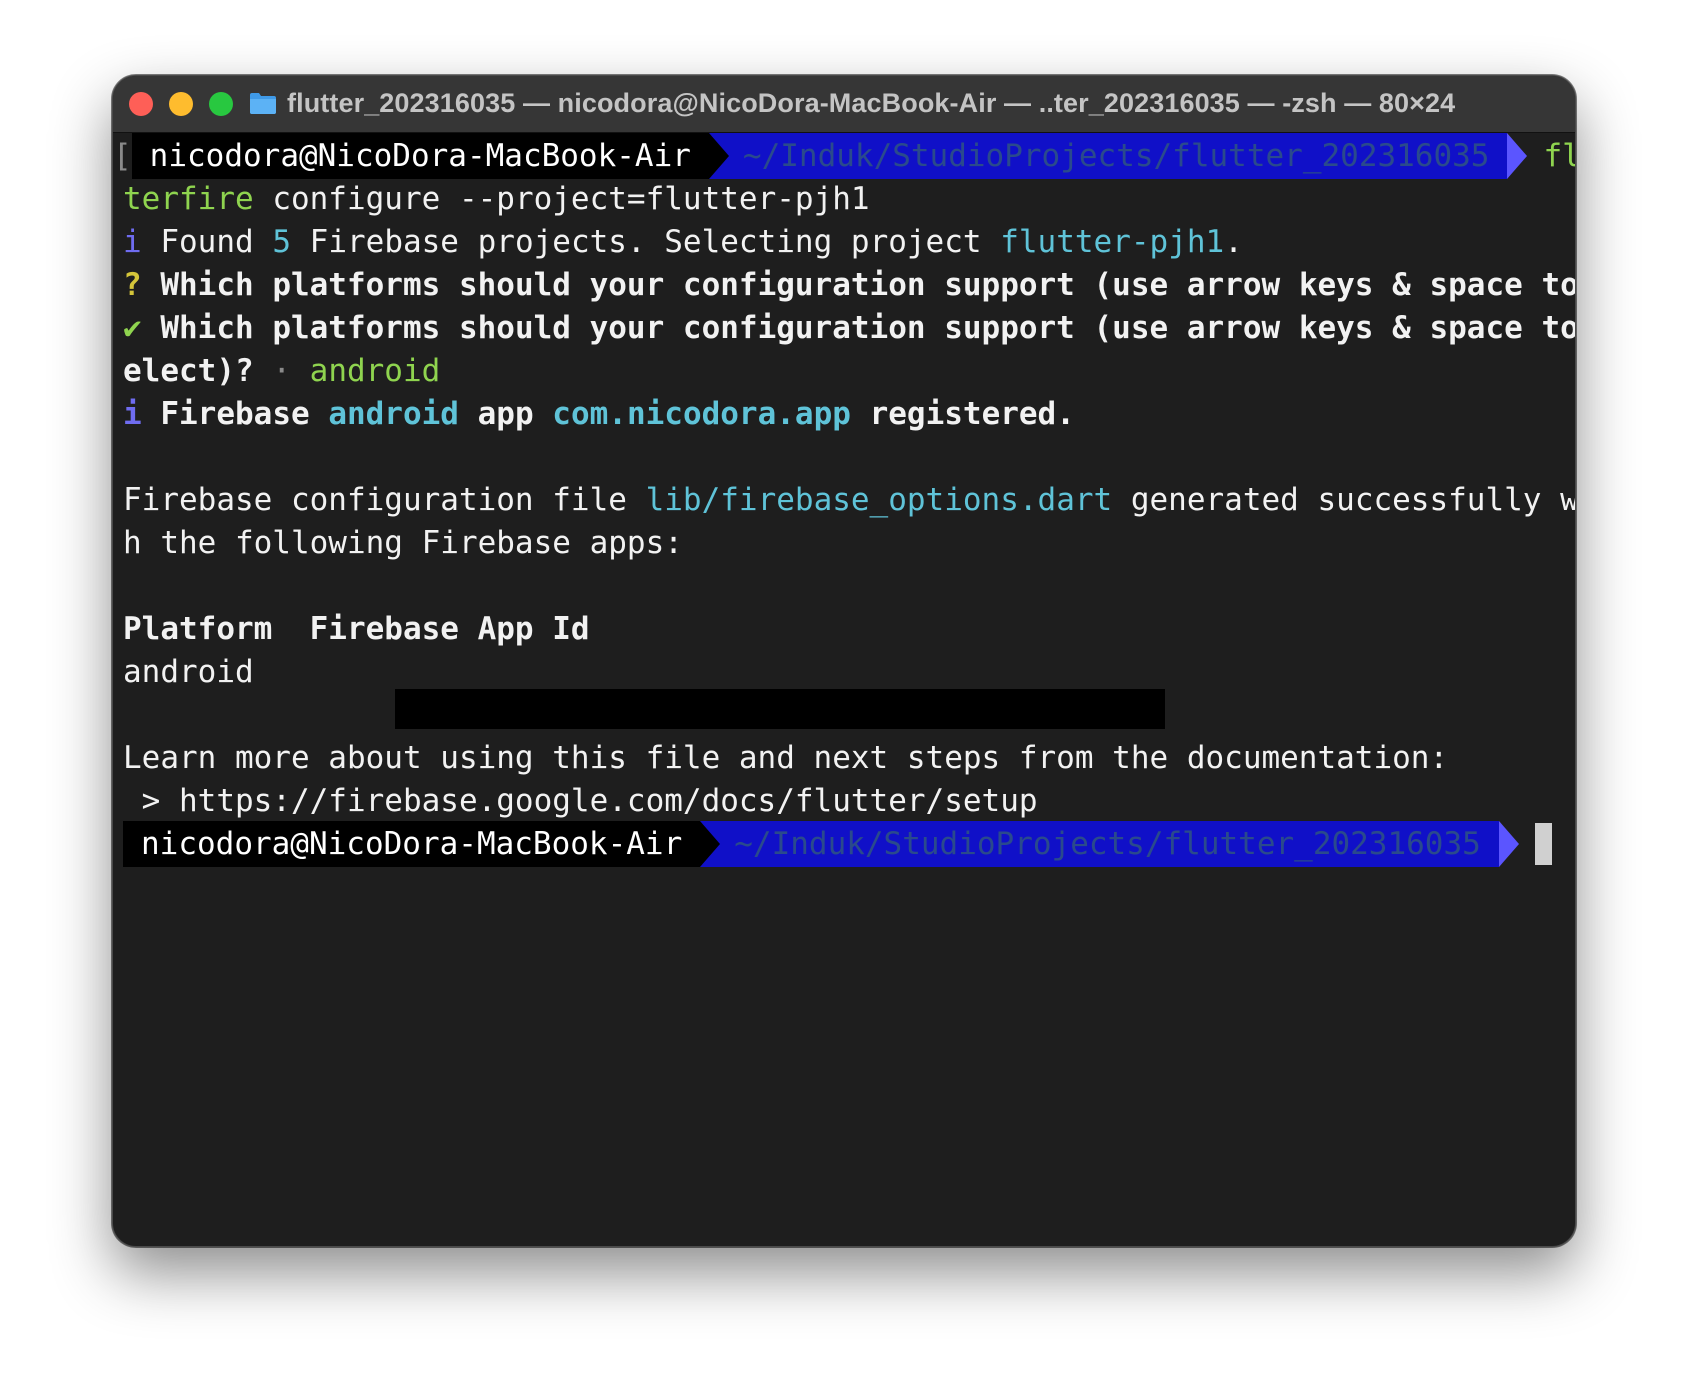  Describe the element at coordinates (701, 414) in the screenshot. I see `registered-app-id: com.nicodora.app` at that location.